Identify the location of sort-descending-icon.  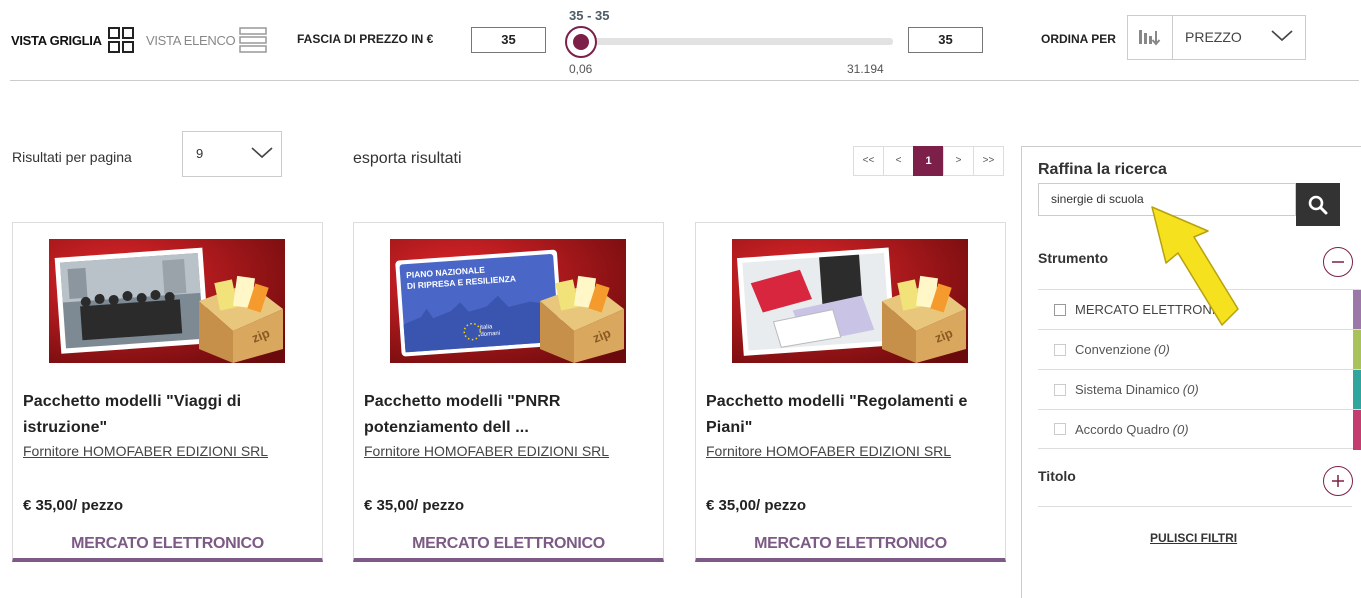
(1150, 37).